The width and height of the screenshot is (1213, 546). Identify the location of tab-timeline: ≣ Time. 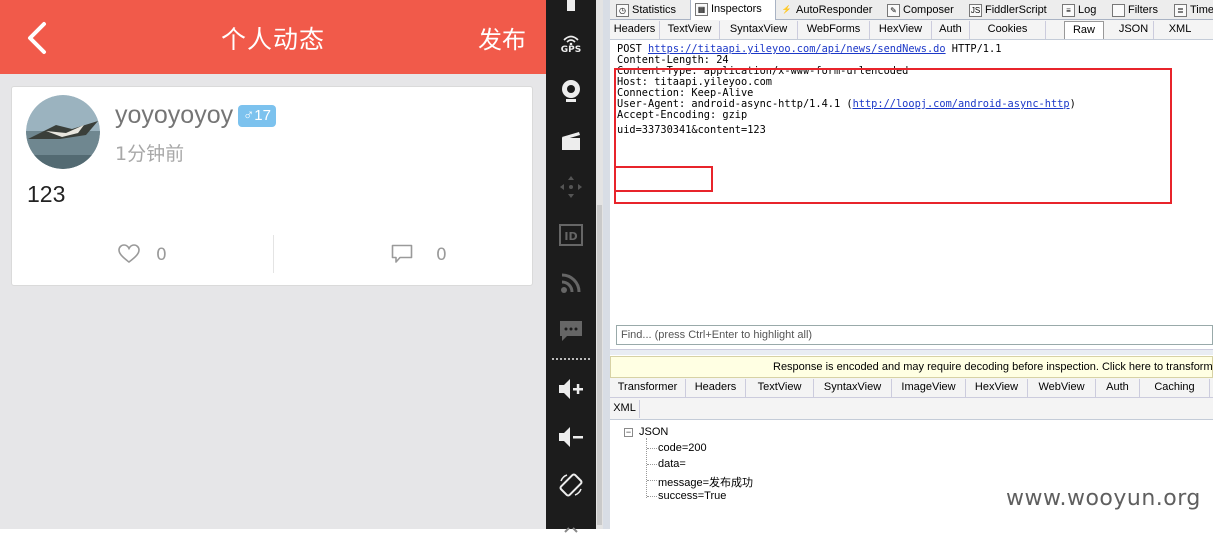
(1191, 10).